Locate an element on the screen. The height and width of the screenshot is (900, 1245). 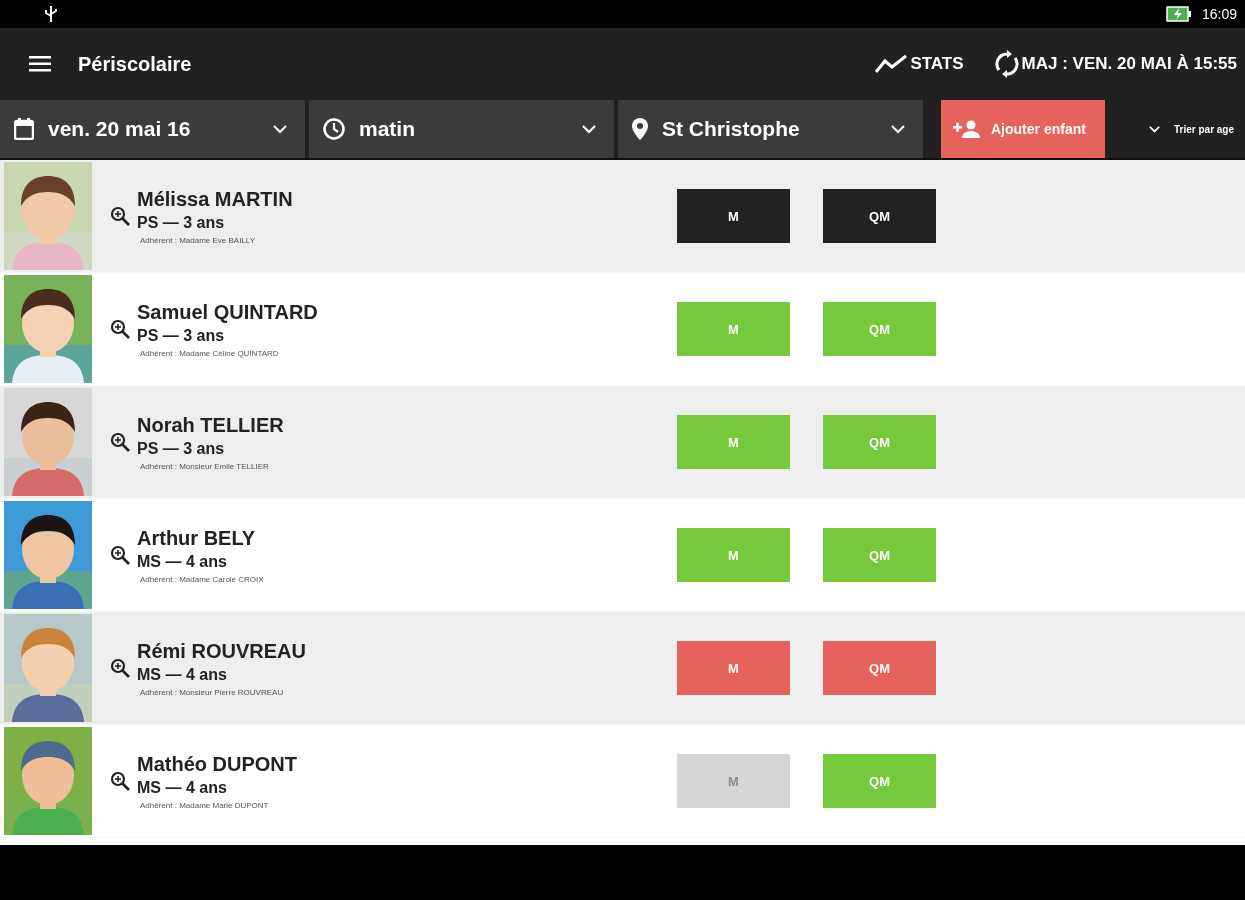
app-title: Périscolaire is located at coordinates (135, 64).